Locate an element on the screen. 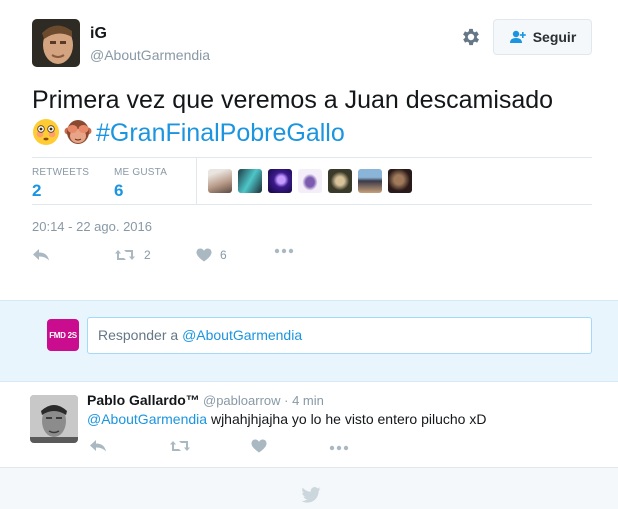 This screenshot has width=618, height=509. reply-like-button is located at coordinates (259, 446).